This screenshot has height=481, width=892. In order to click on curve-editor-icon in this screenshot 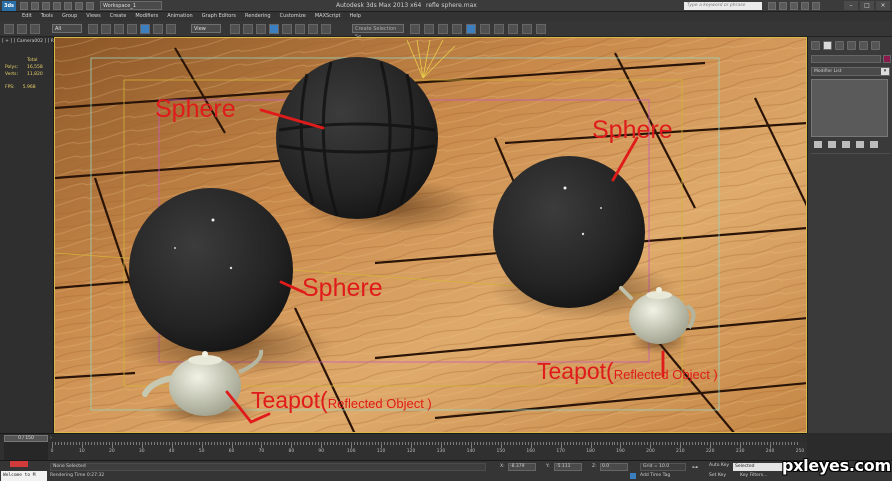, I will do `click(471, 29)`.